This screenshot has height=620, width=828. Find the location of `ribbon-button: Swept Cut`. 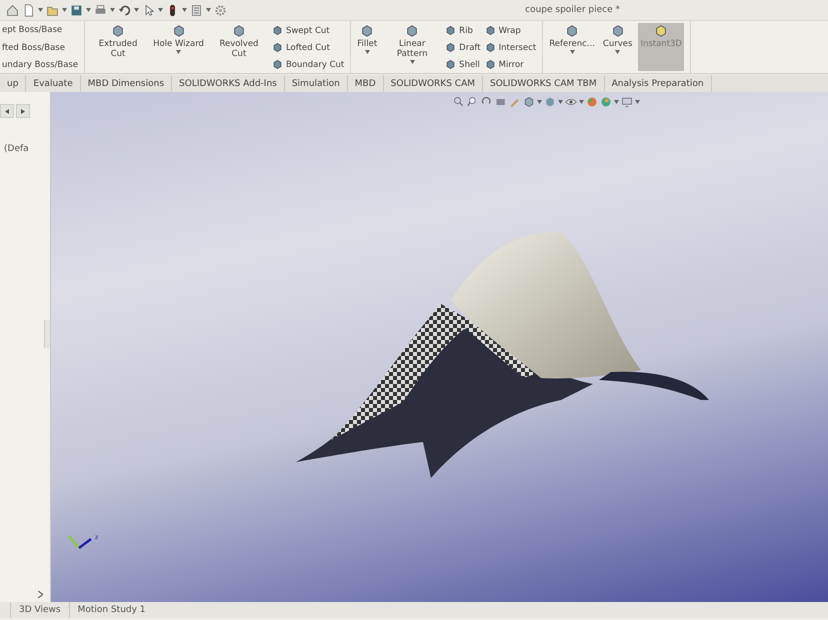

ribbon-button: Swept Cut is located at coordinates (308, 30).